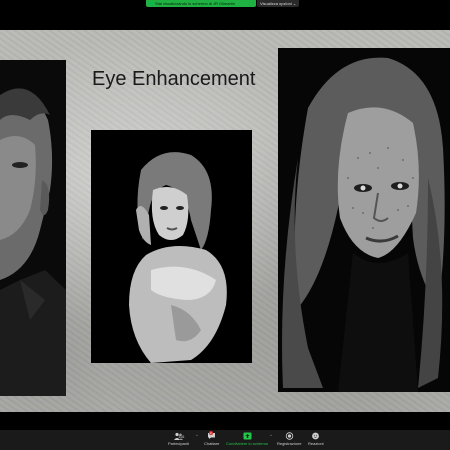 The width and height of the screenshot is (450, 450). I want to click on slide-title: Eye Enhancement, so click(174, 79).